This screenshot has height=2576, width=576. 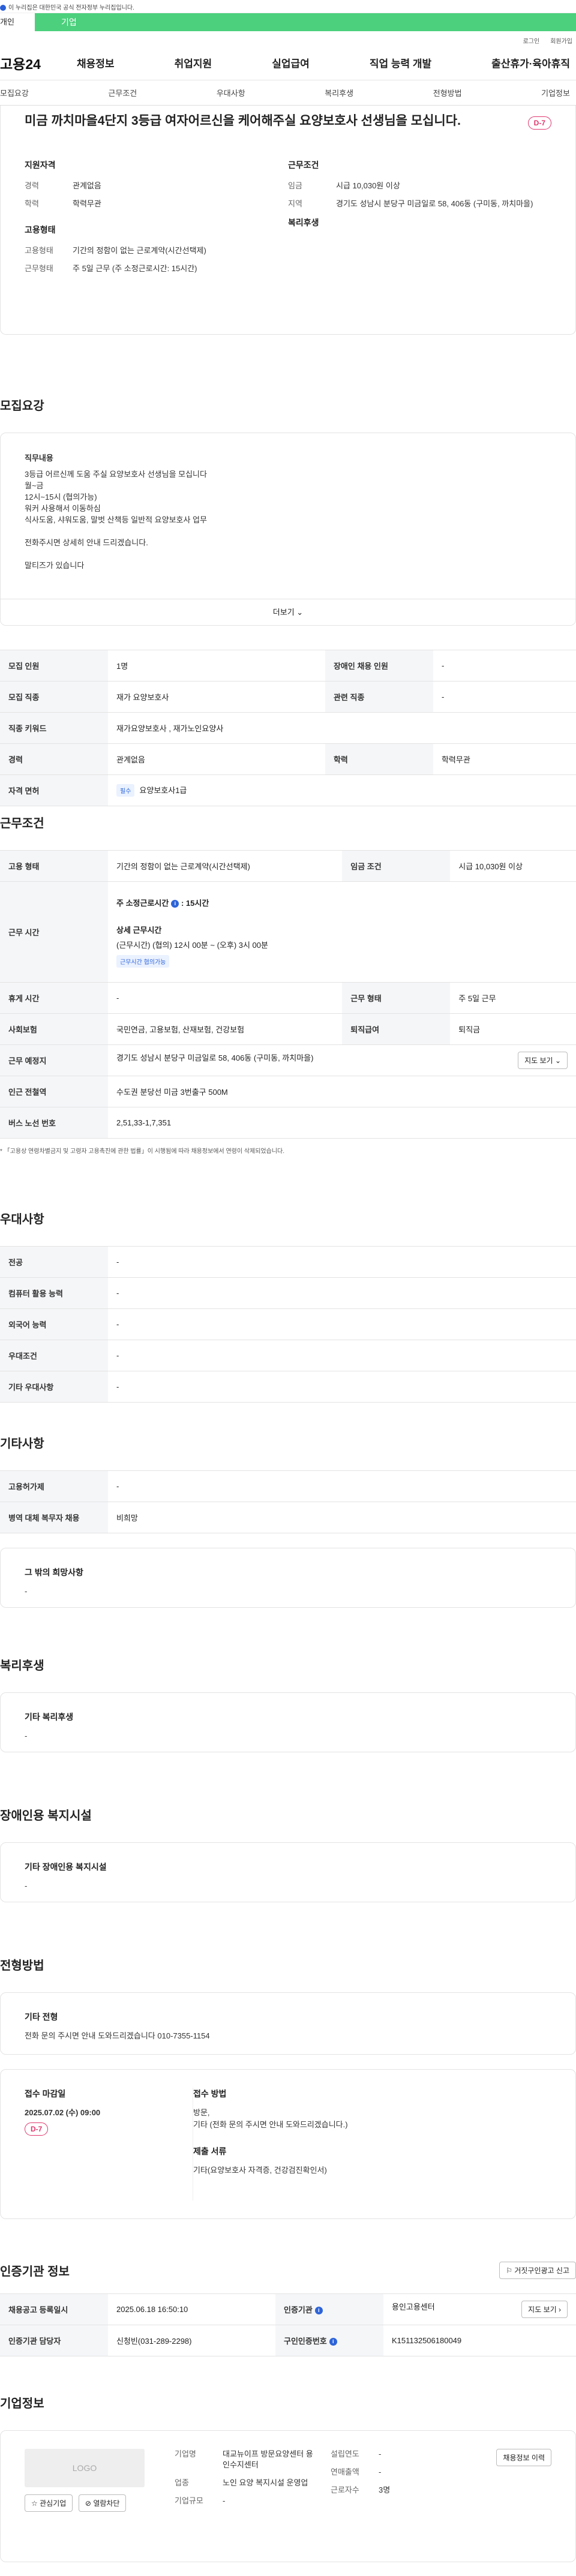 I want to click on row-value: 2,51,33-1,7,351, so click(x=342, y=1123).